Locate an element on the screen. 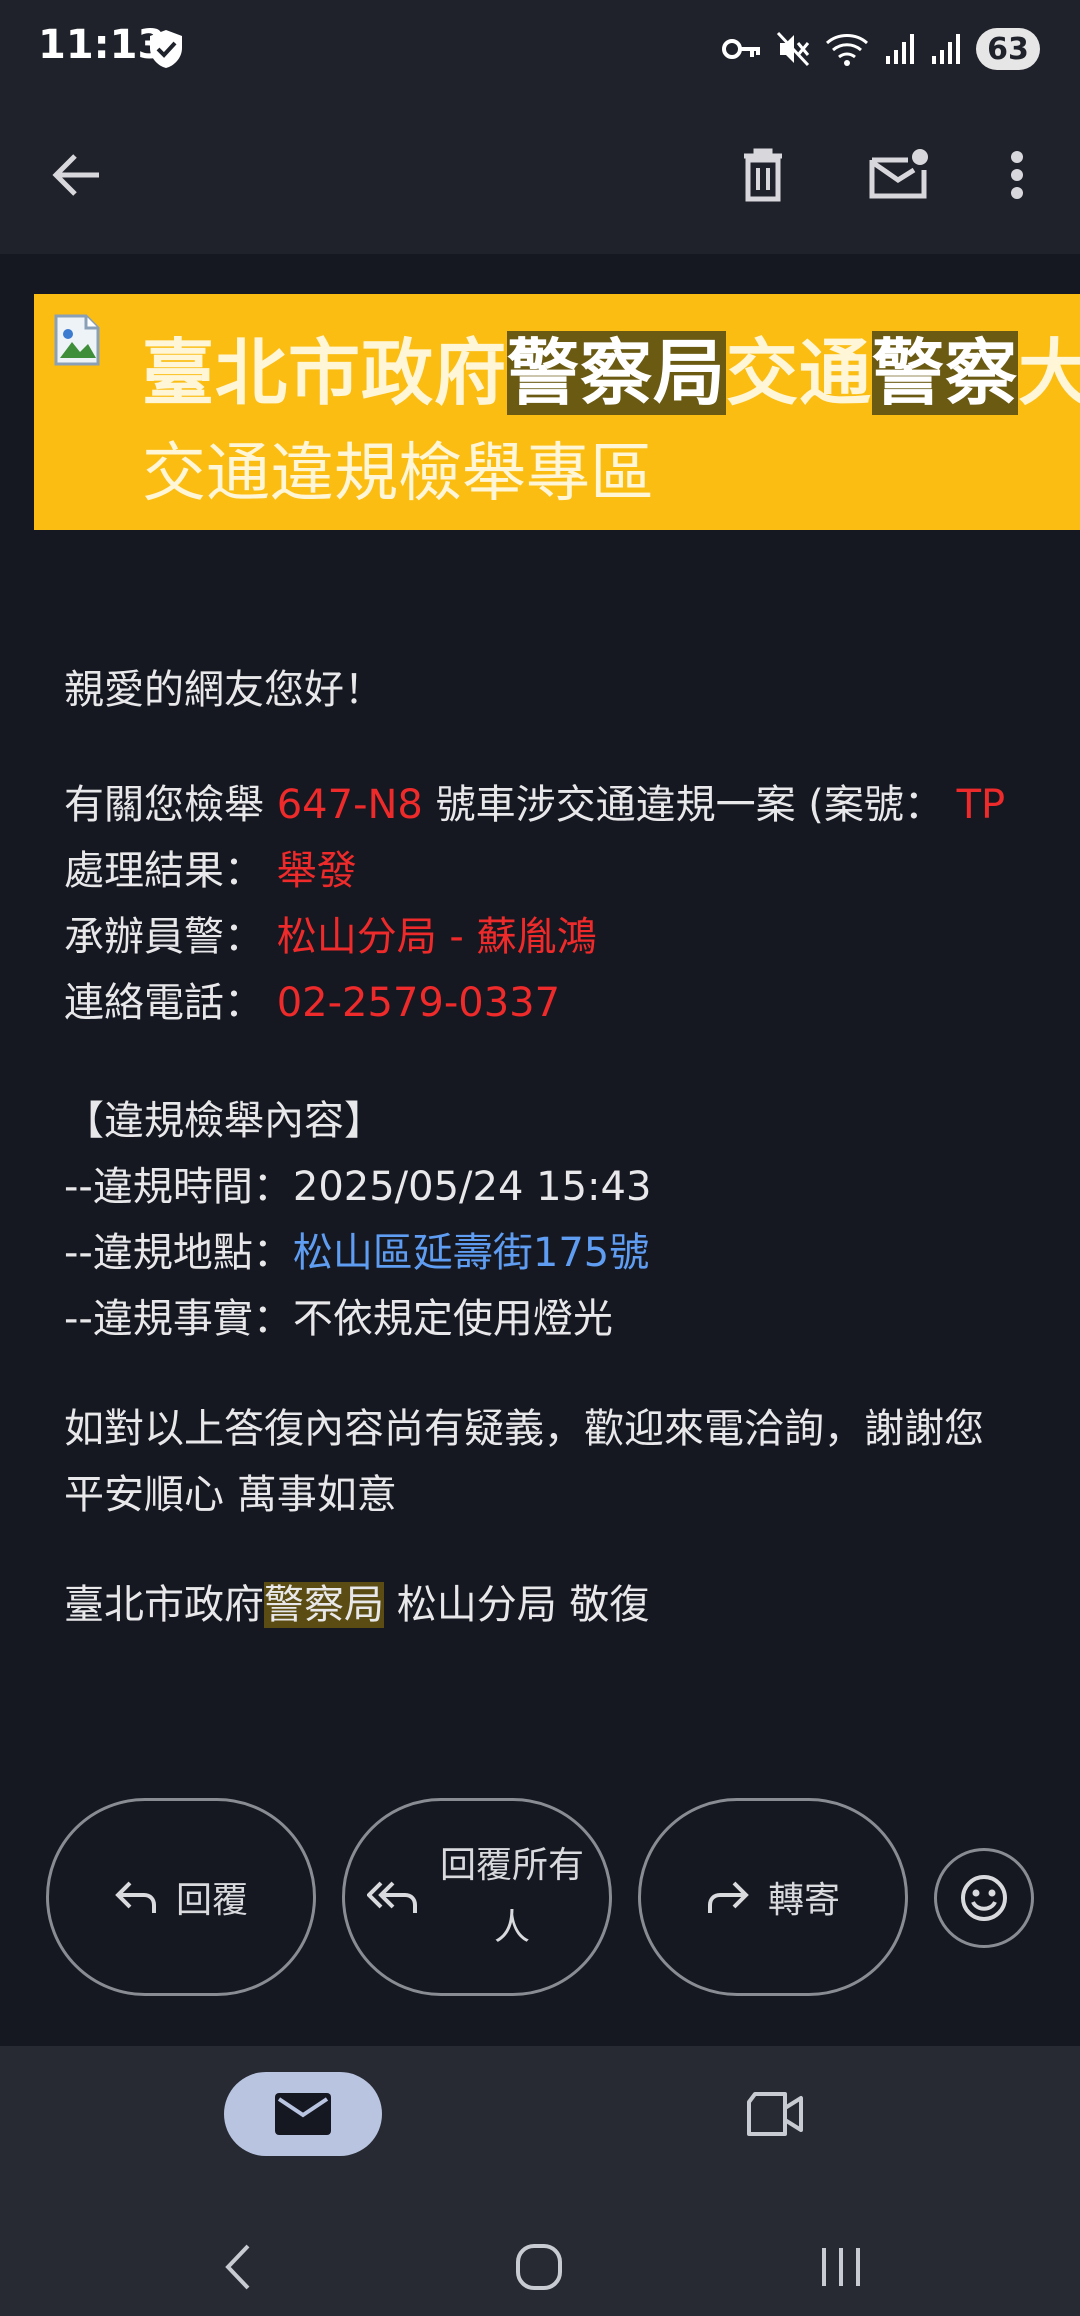  case-number: TP is located at coordinates (981, 805).